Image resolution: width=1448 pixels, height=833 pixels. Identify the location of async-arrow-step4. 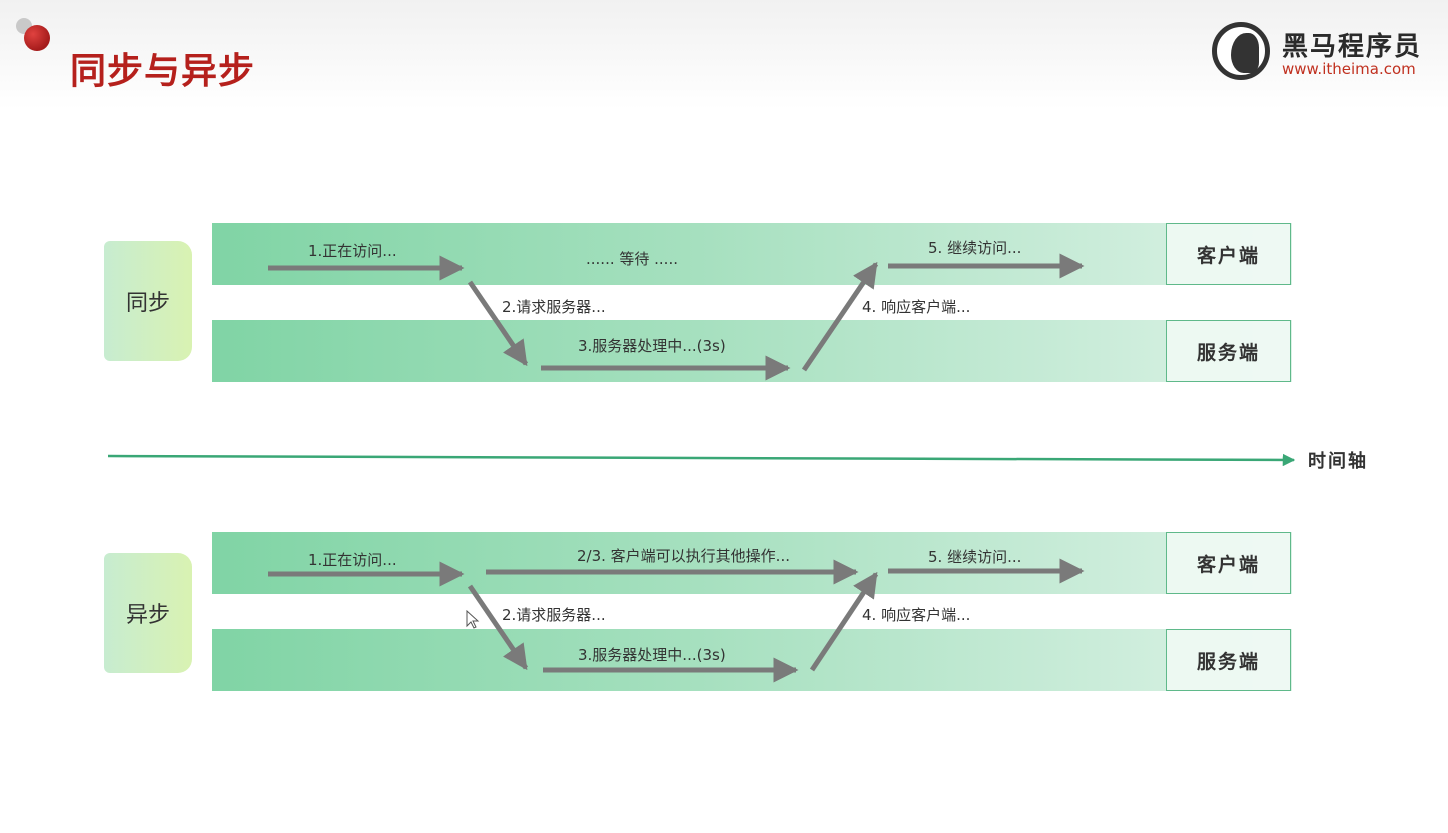
(844, 621).